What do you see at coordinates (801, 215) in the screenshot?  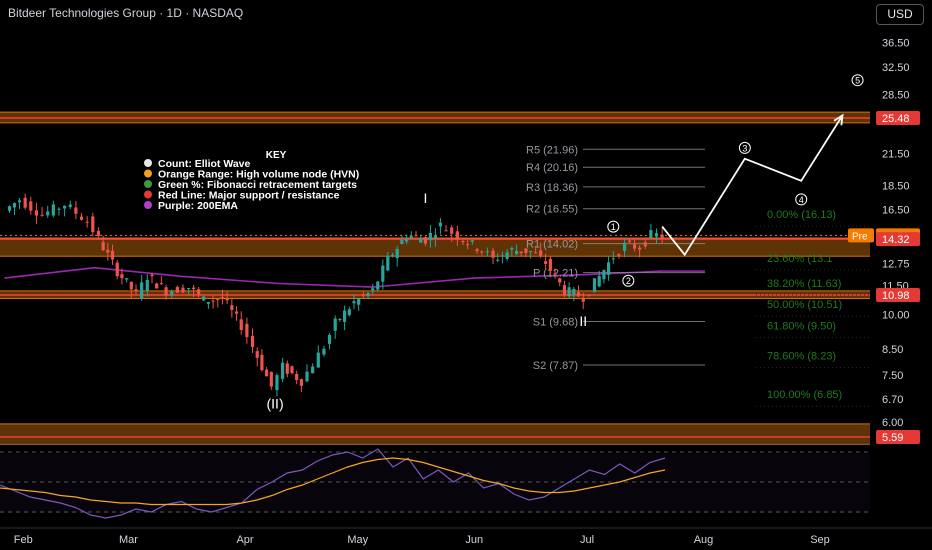 I see `fib-label: 0.00% (16.13)` at bounding box center [801, 215].